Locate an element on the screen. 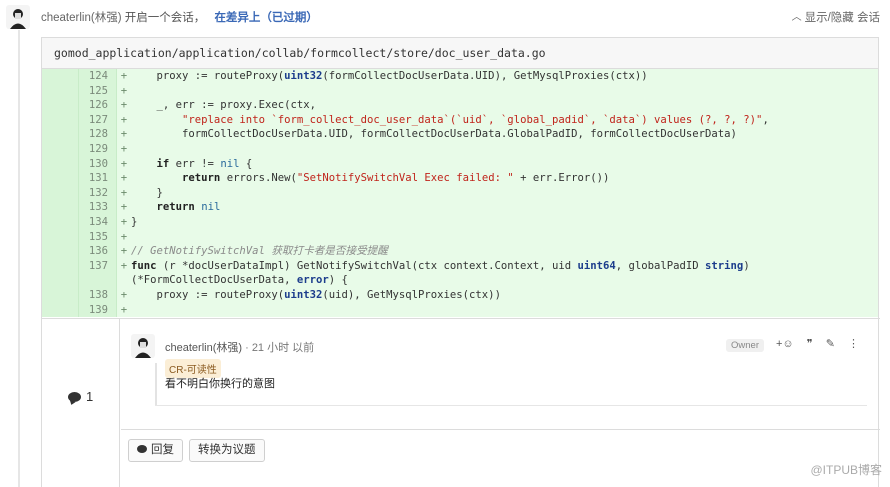 The width and height of the screenshot is (890, 487). edit-icon: ✎ is located at coordinates (830, 344).